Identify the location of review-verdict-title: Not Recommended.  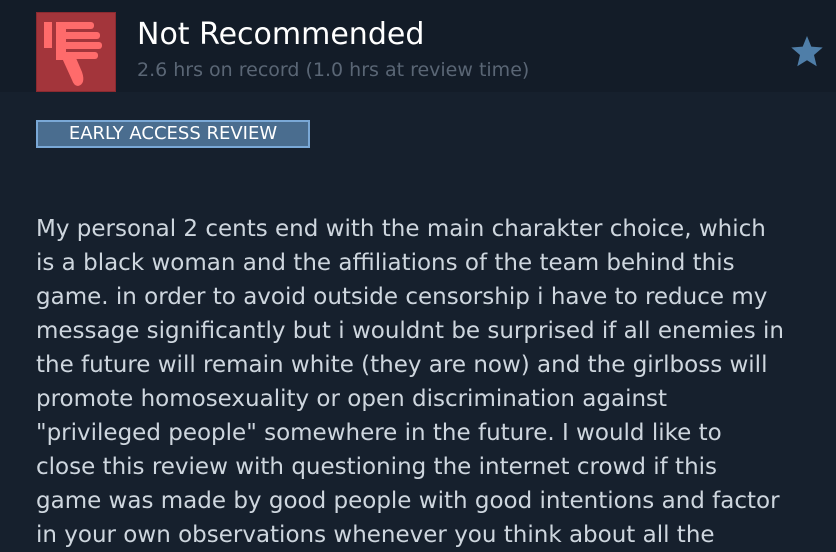
(281, 34).